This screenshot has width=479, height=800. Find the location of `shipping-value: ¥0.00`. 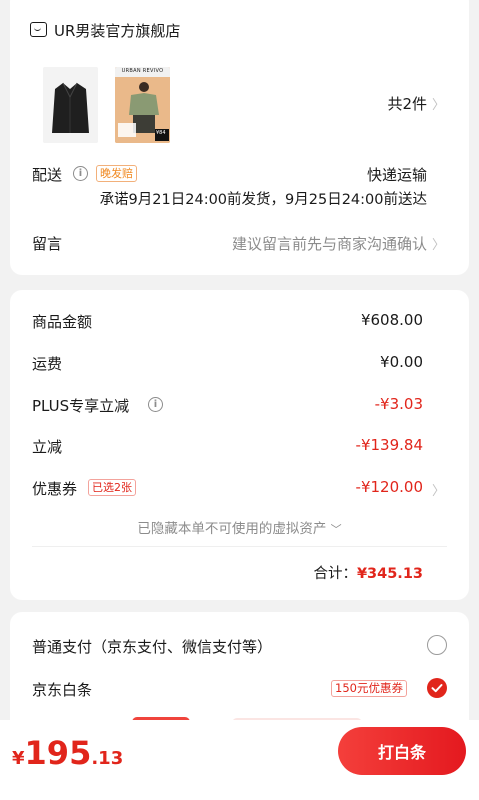

shipping-value: ¥0.00 is located at coordinates (401, 362).